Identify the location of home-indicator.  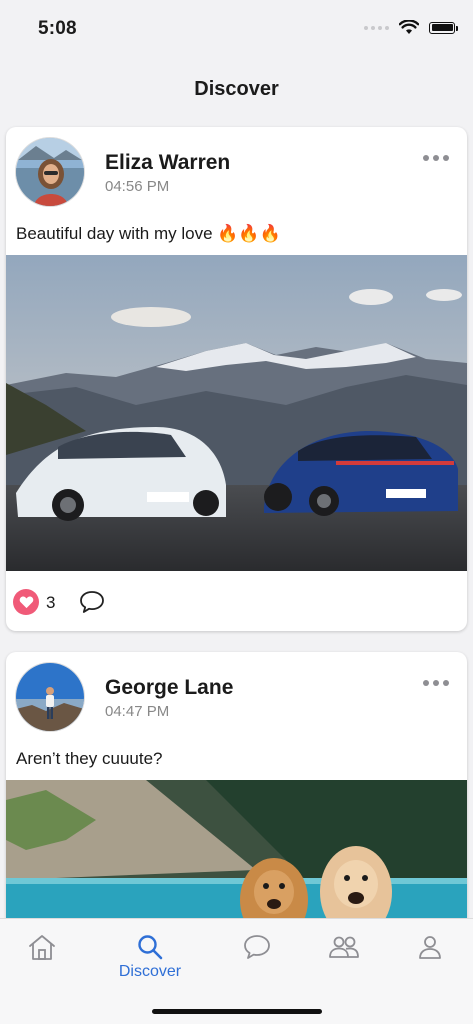
(237, 1011).